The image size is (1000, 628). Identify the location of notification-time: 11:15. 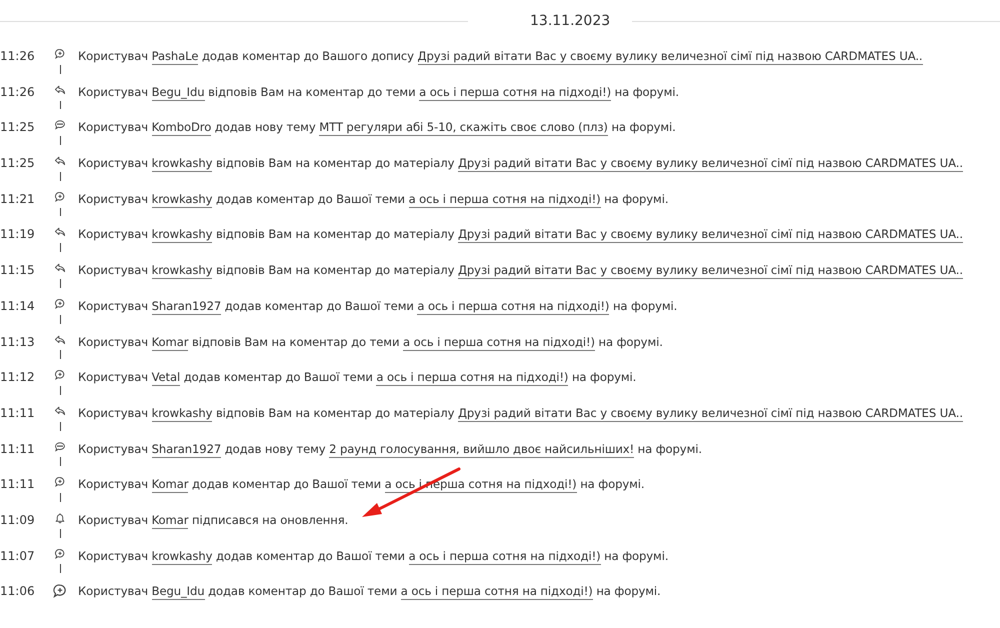
(18, 271).